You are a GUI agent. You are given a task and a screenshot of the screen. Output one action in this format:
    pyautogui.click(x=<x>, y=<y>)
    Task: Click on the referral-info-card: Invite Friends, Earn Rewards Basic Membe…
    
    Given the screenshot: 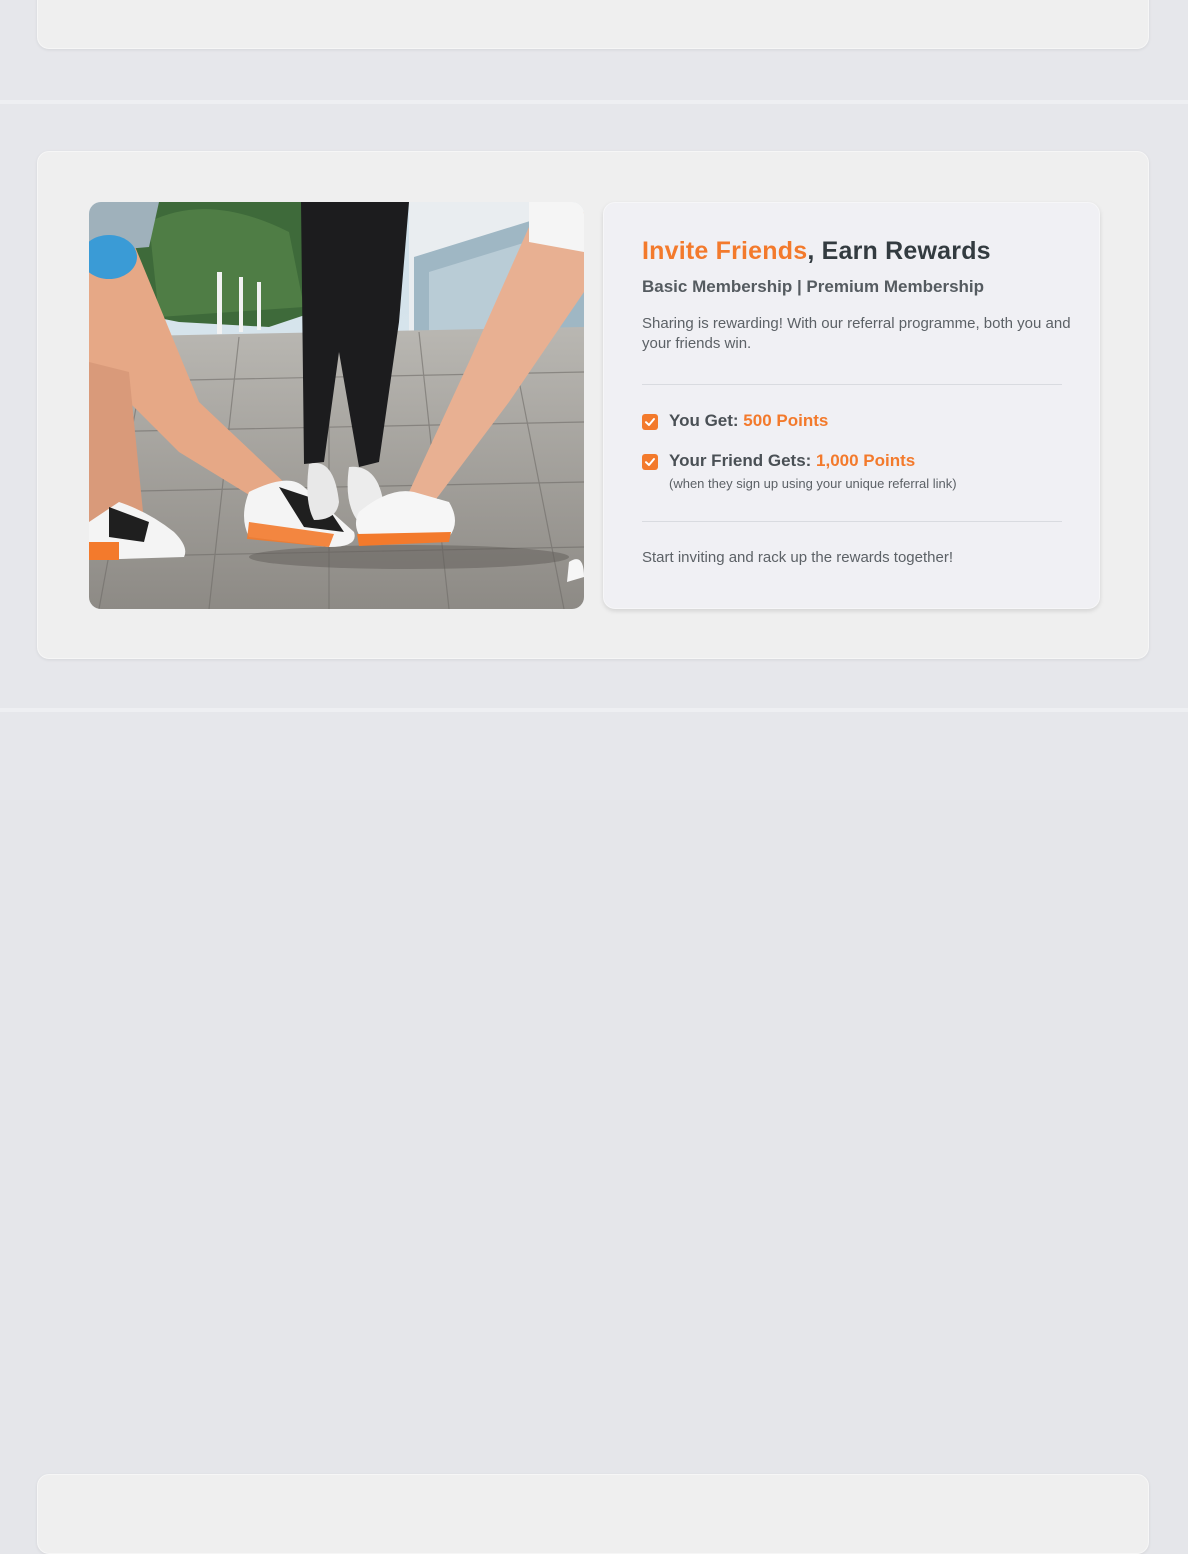 What is the action you would take?
    pyautogui.click(x=851, y=405)
    